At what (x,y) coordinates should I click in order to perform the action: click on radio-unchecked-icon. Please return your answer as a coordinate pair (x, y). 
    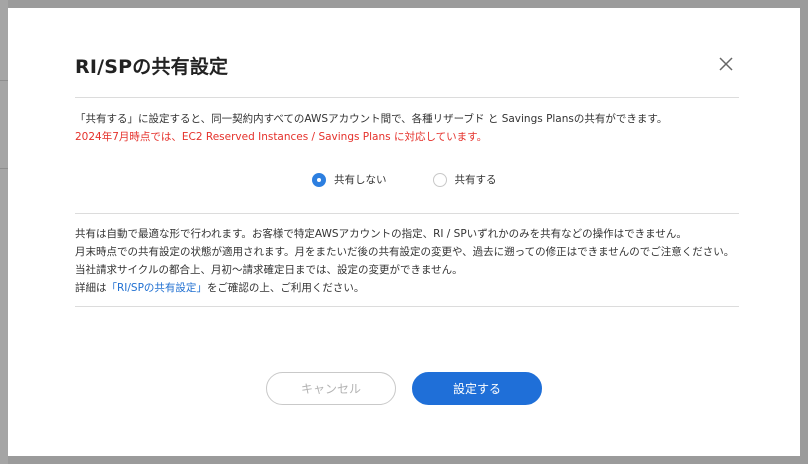
    Looking at the image, I should click on (439, 179).